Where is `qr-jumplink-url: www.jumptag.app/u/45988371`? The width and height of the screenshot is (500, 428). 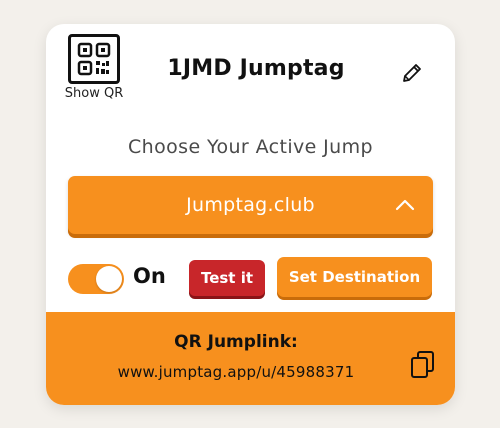 qr-jumplink-url: www.jumptag.app/u/45988371 is located at coordinates (236, 372).